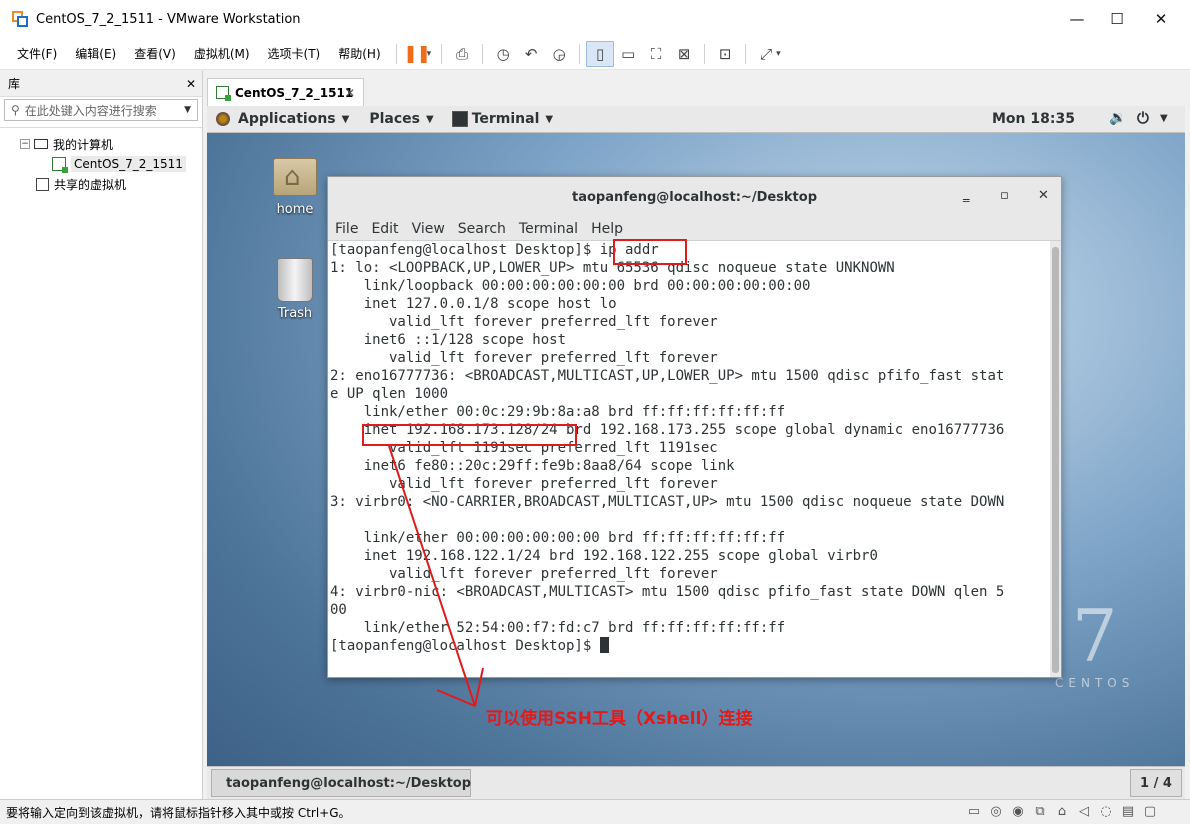  I want to click on highlight-box-command, so click(650, 252).